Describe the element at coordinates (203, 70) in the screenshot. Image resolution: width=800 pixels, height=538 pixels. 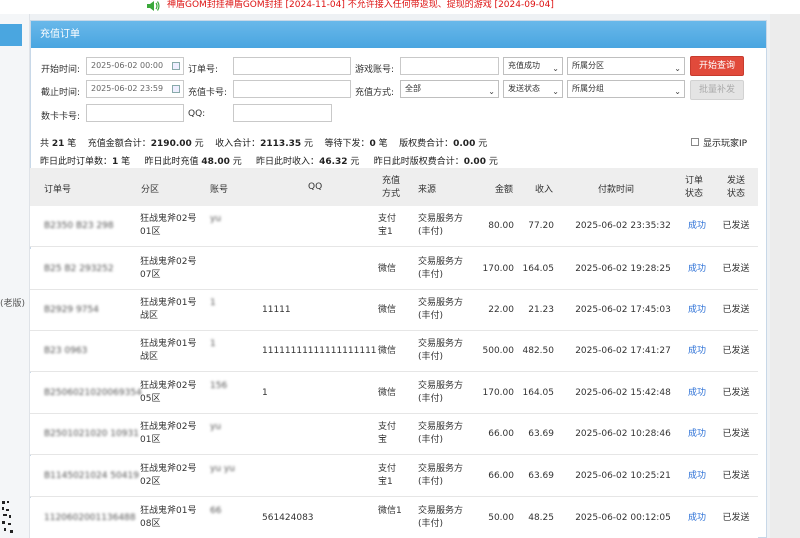
I see `order-no-label: 订单号:` at that location.